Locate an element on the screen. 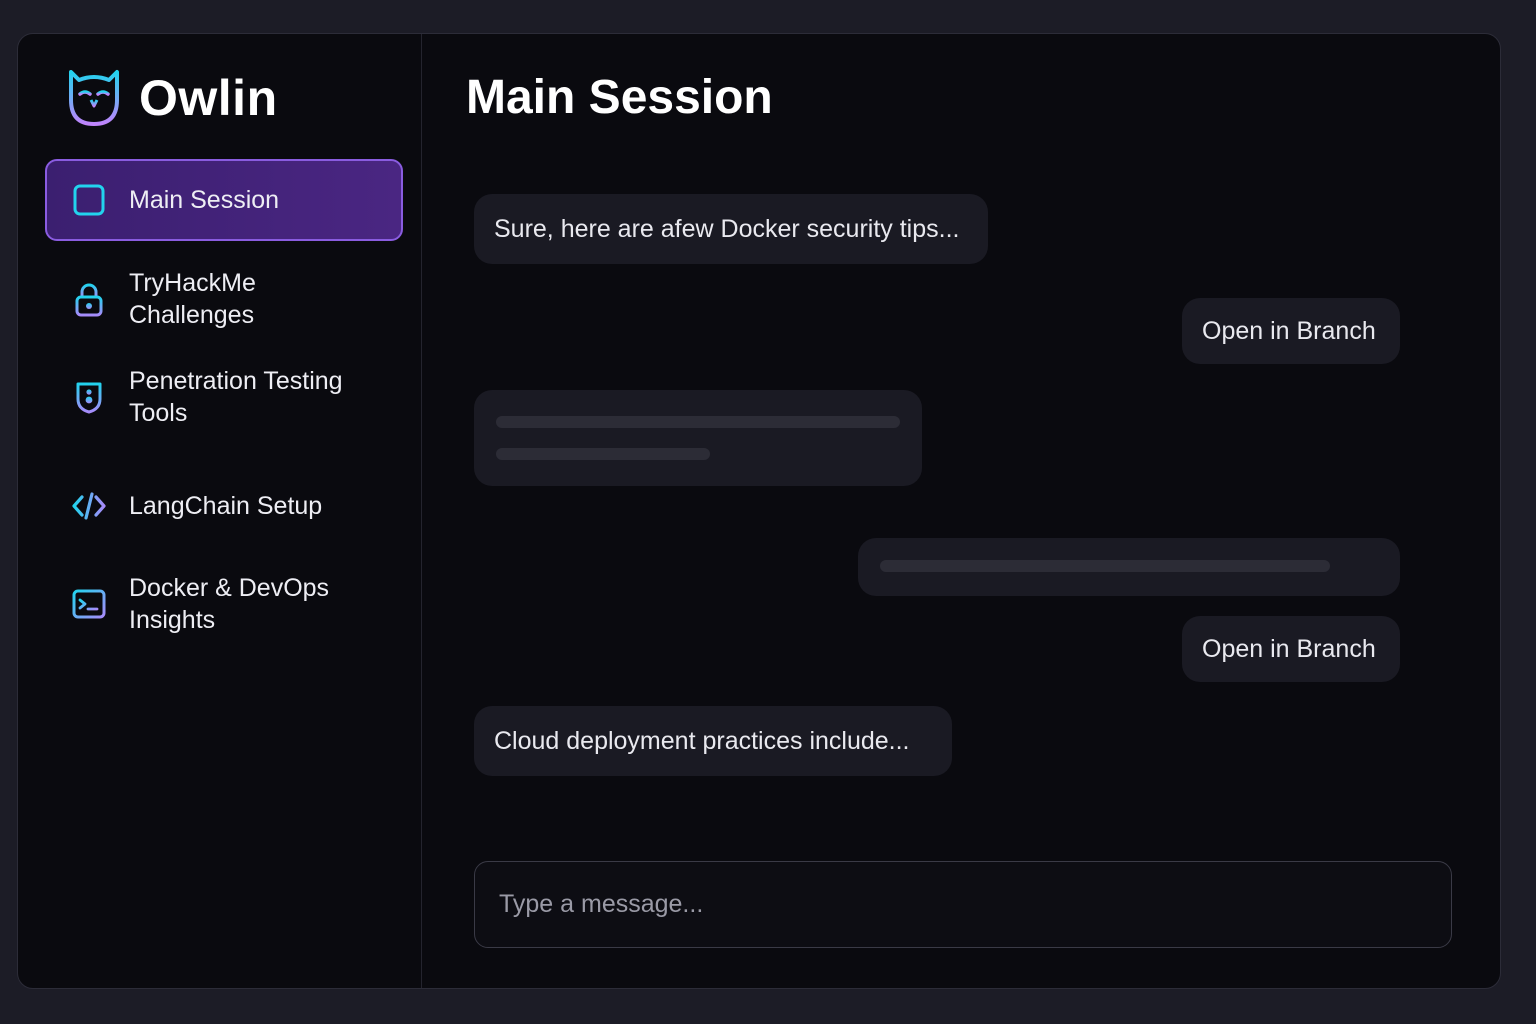 This screenshot has height=1024, width=1536. sidebar-item-pentest-tools: Penetration Testing Tools is located at coordinates (224, 397).